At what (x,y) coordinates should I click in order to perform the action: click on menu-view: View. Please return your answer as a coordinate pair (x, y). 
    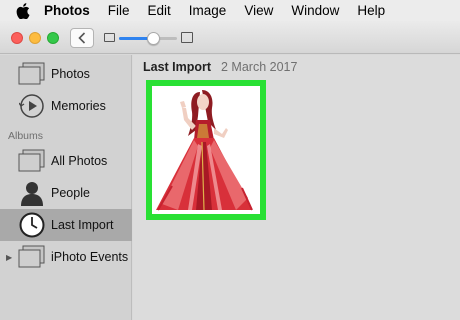
    Looking at the image, I should click on (258, 10).